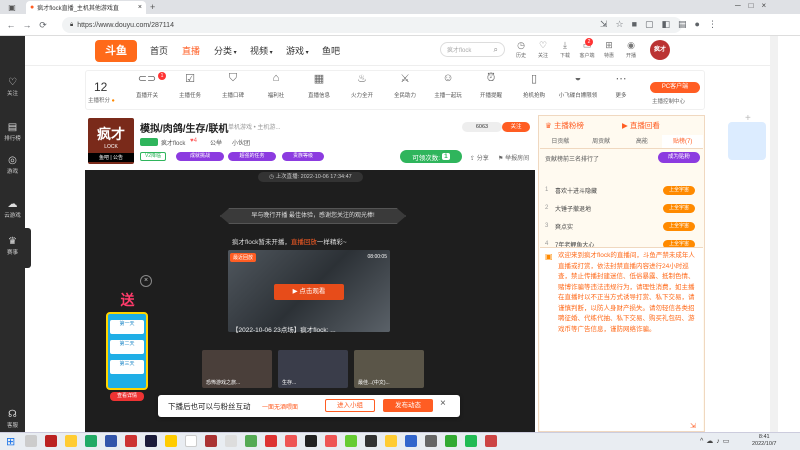 The width and height of the screenshot is (800, 450). Describe the element at coordinates (521, 49) in the screenshot. I see `header-history: ◷ 历史` at that location.